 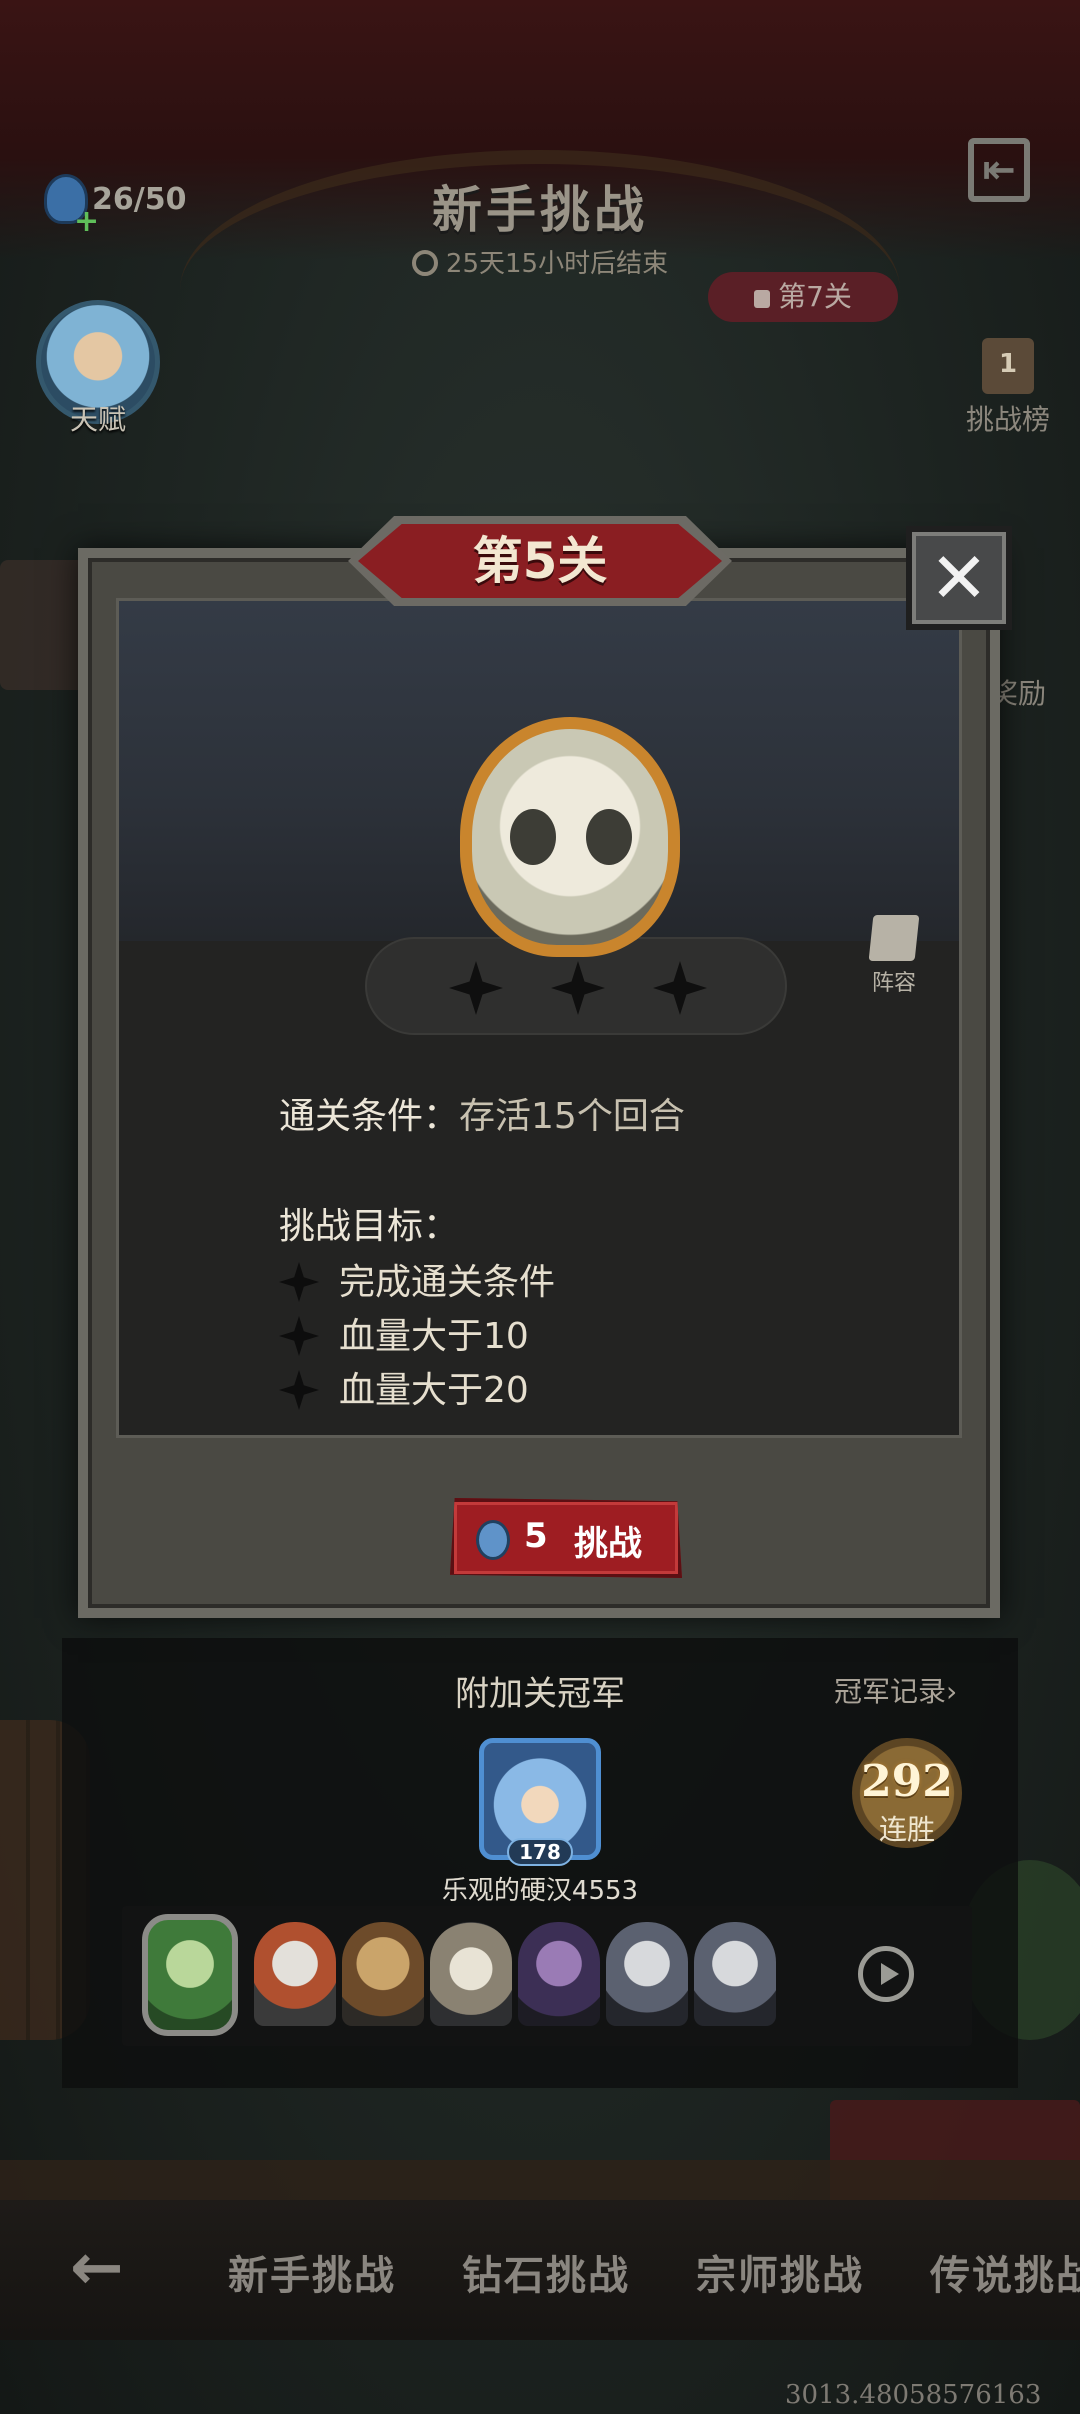 What do you see at coordinates (424, 263) in the screenshot?
I see `clock-icon` at bounding box center [424, 263].